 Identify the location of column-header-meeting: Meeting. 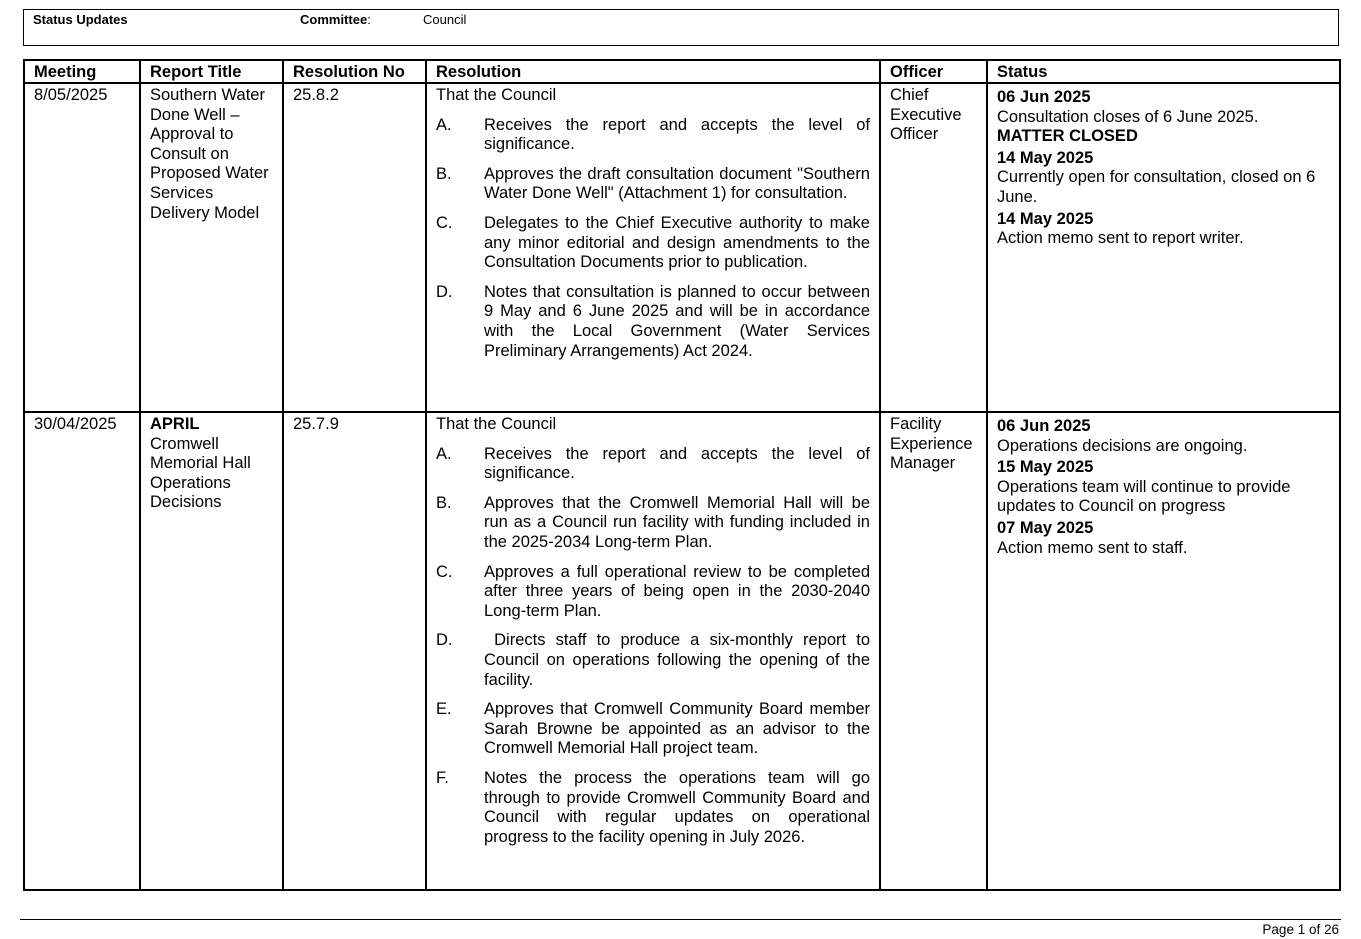
(82, 71).